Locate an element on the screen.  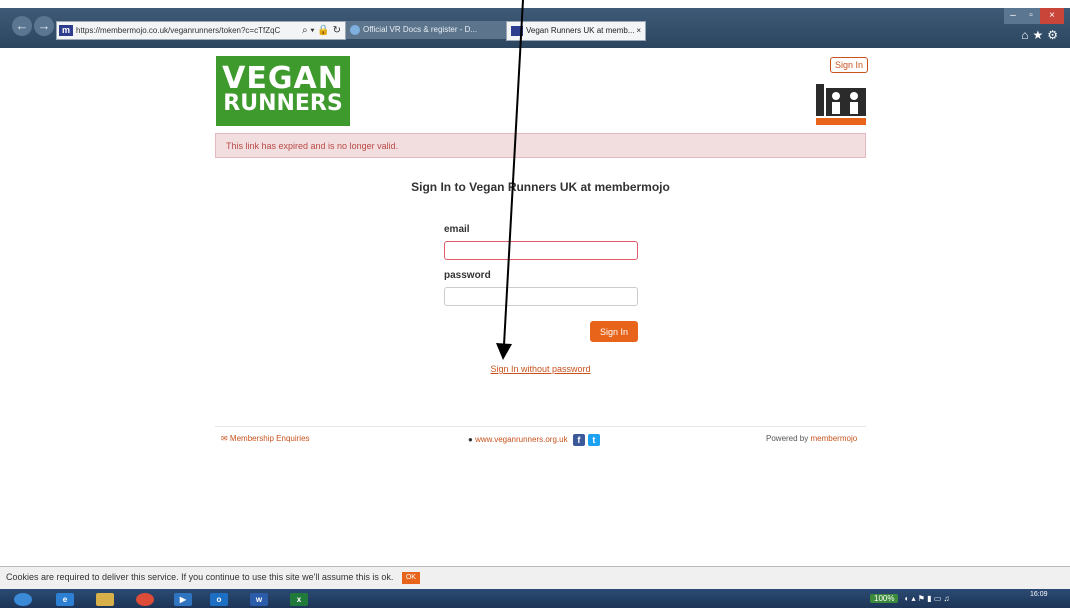
tray-icons: ◐ ▴ ⚑ ▮ ▭ ♫ is located at coordinates (926, 598).